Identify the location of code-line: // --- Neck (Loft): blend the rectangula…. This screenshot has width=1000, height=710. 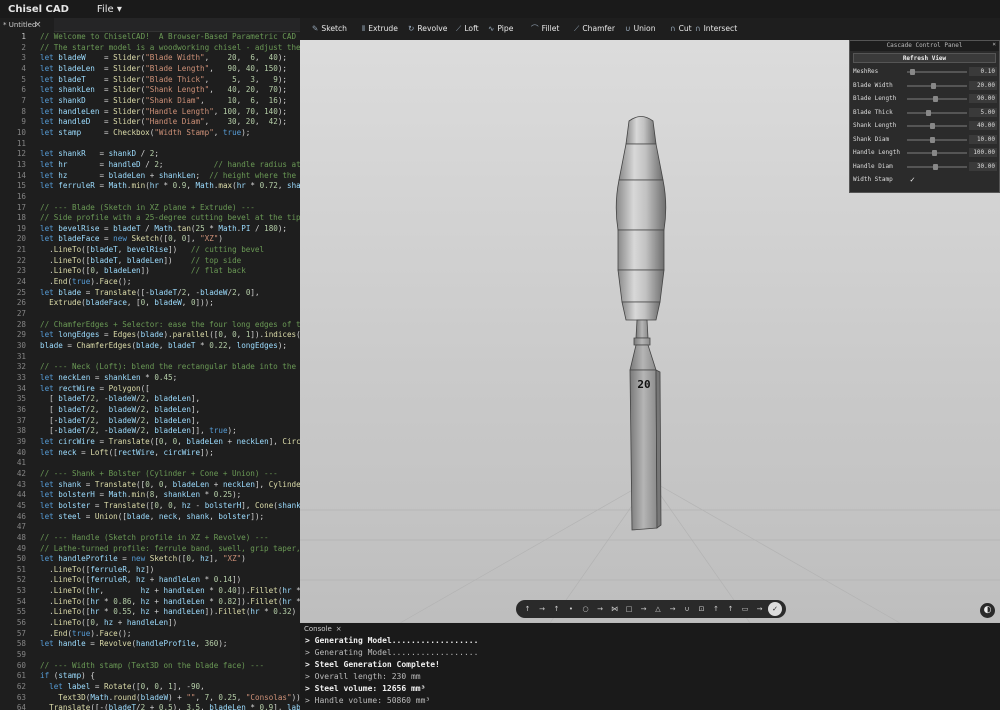
(170, 367).